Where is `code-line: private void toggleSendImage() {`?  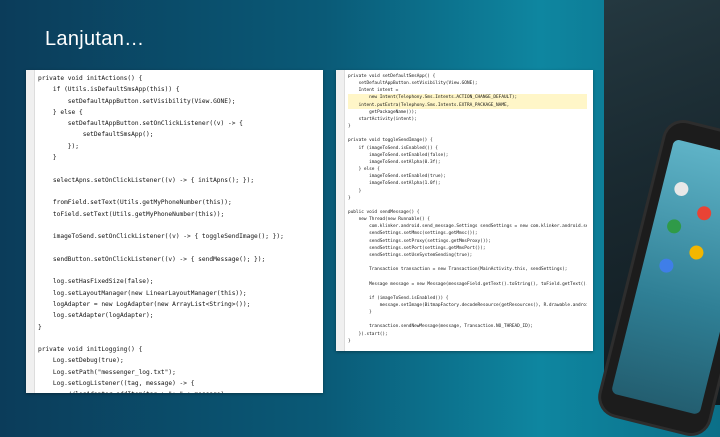
code-line: private void toggleSendImage() { is located at coordinates (390, 141).